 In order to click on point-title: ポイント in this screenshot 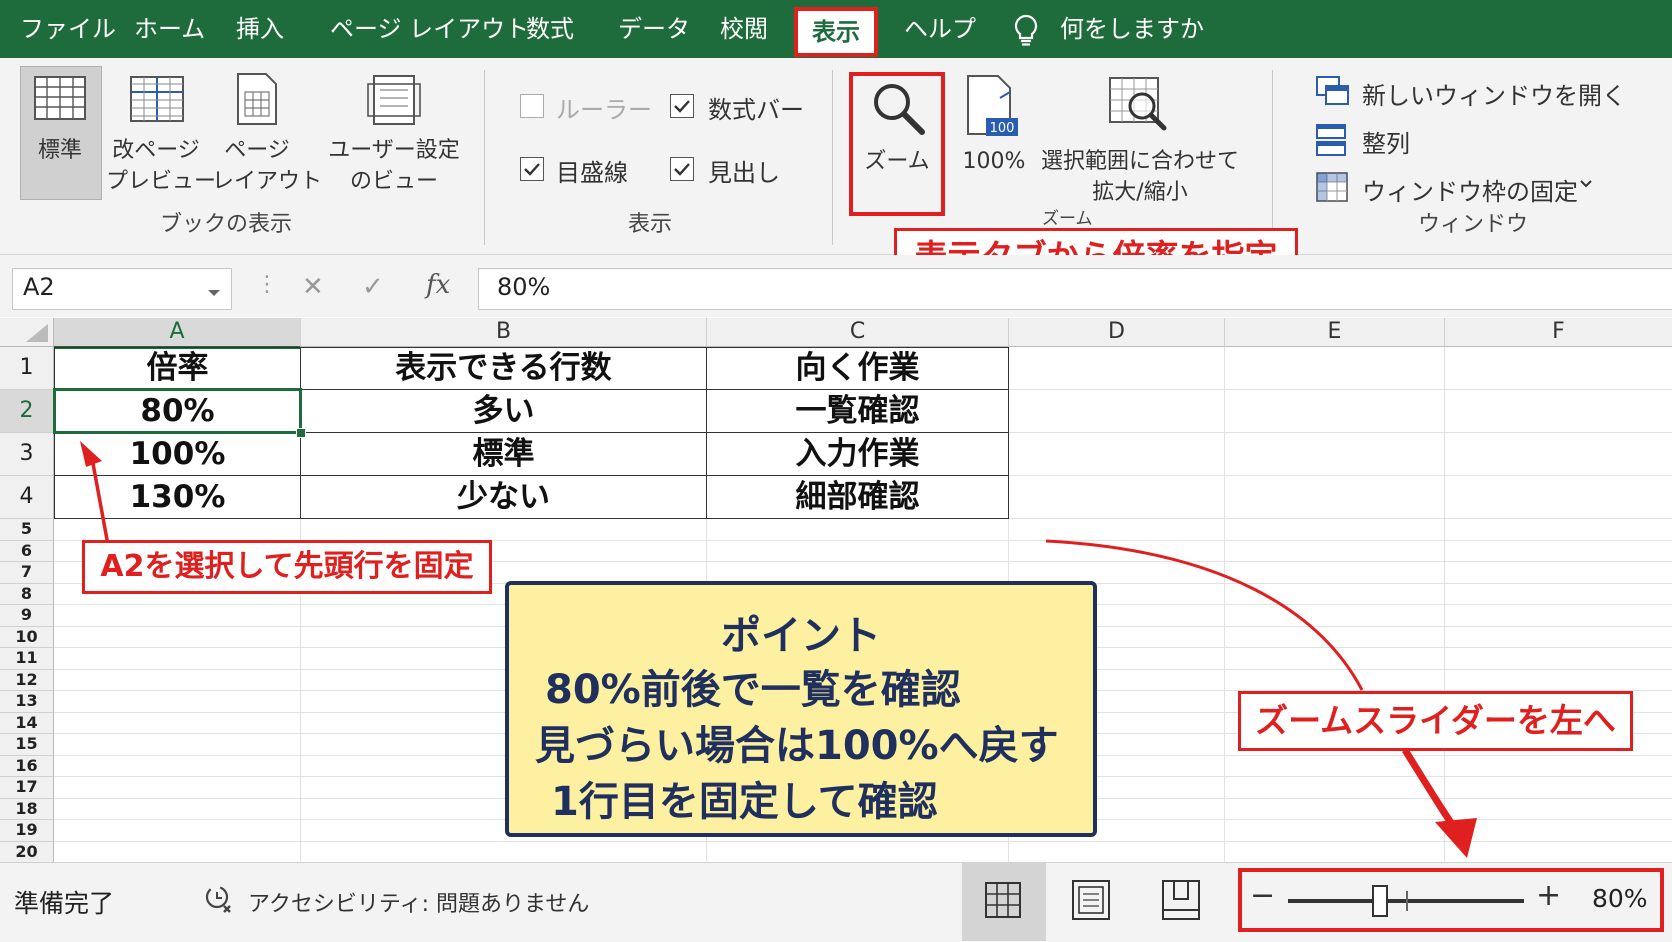, I will do `click(801, 636)`.